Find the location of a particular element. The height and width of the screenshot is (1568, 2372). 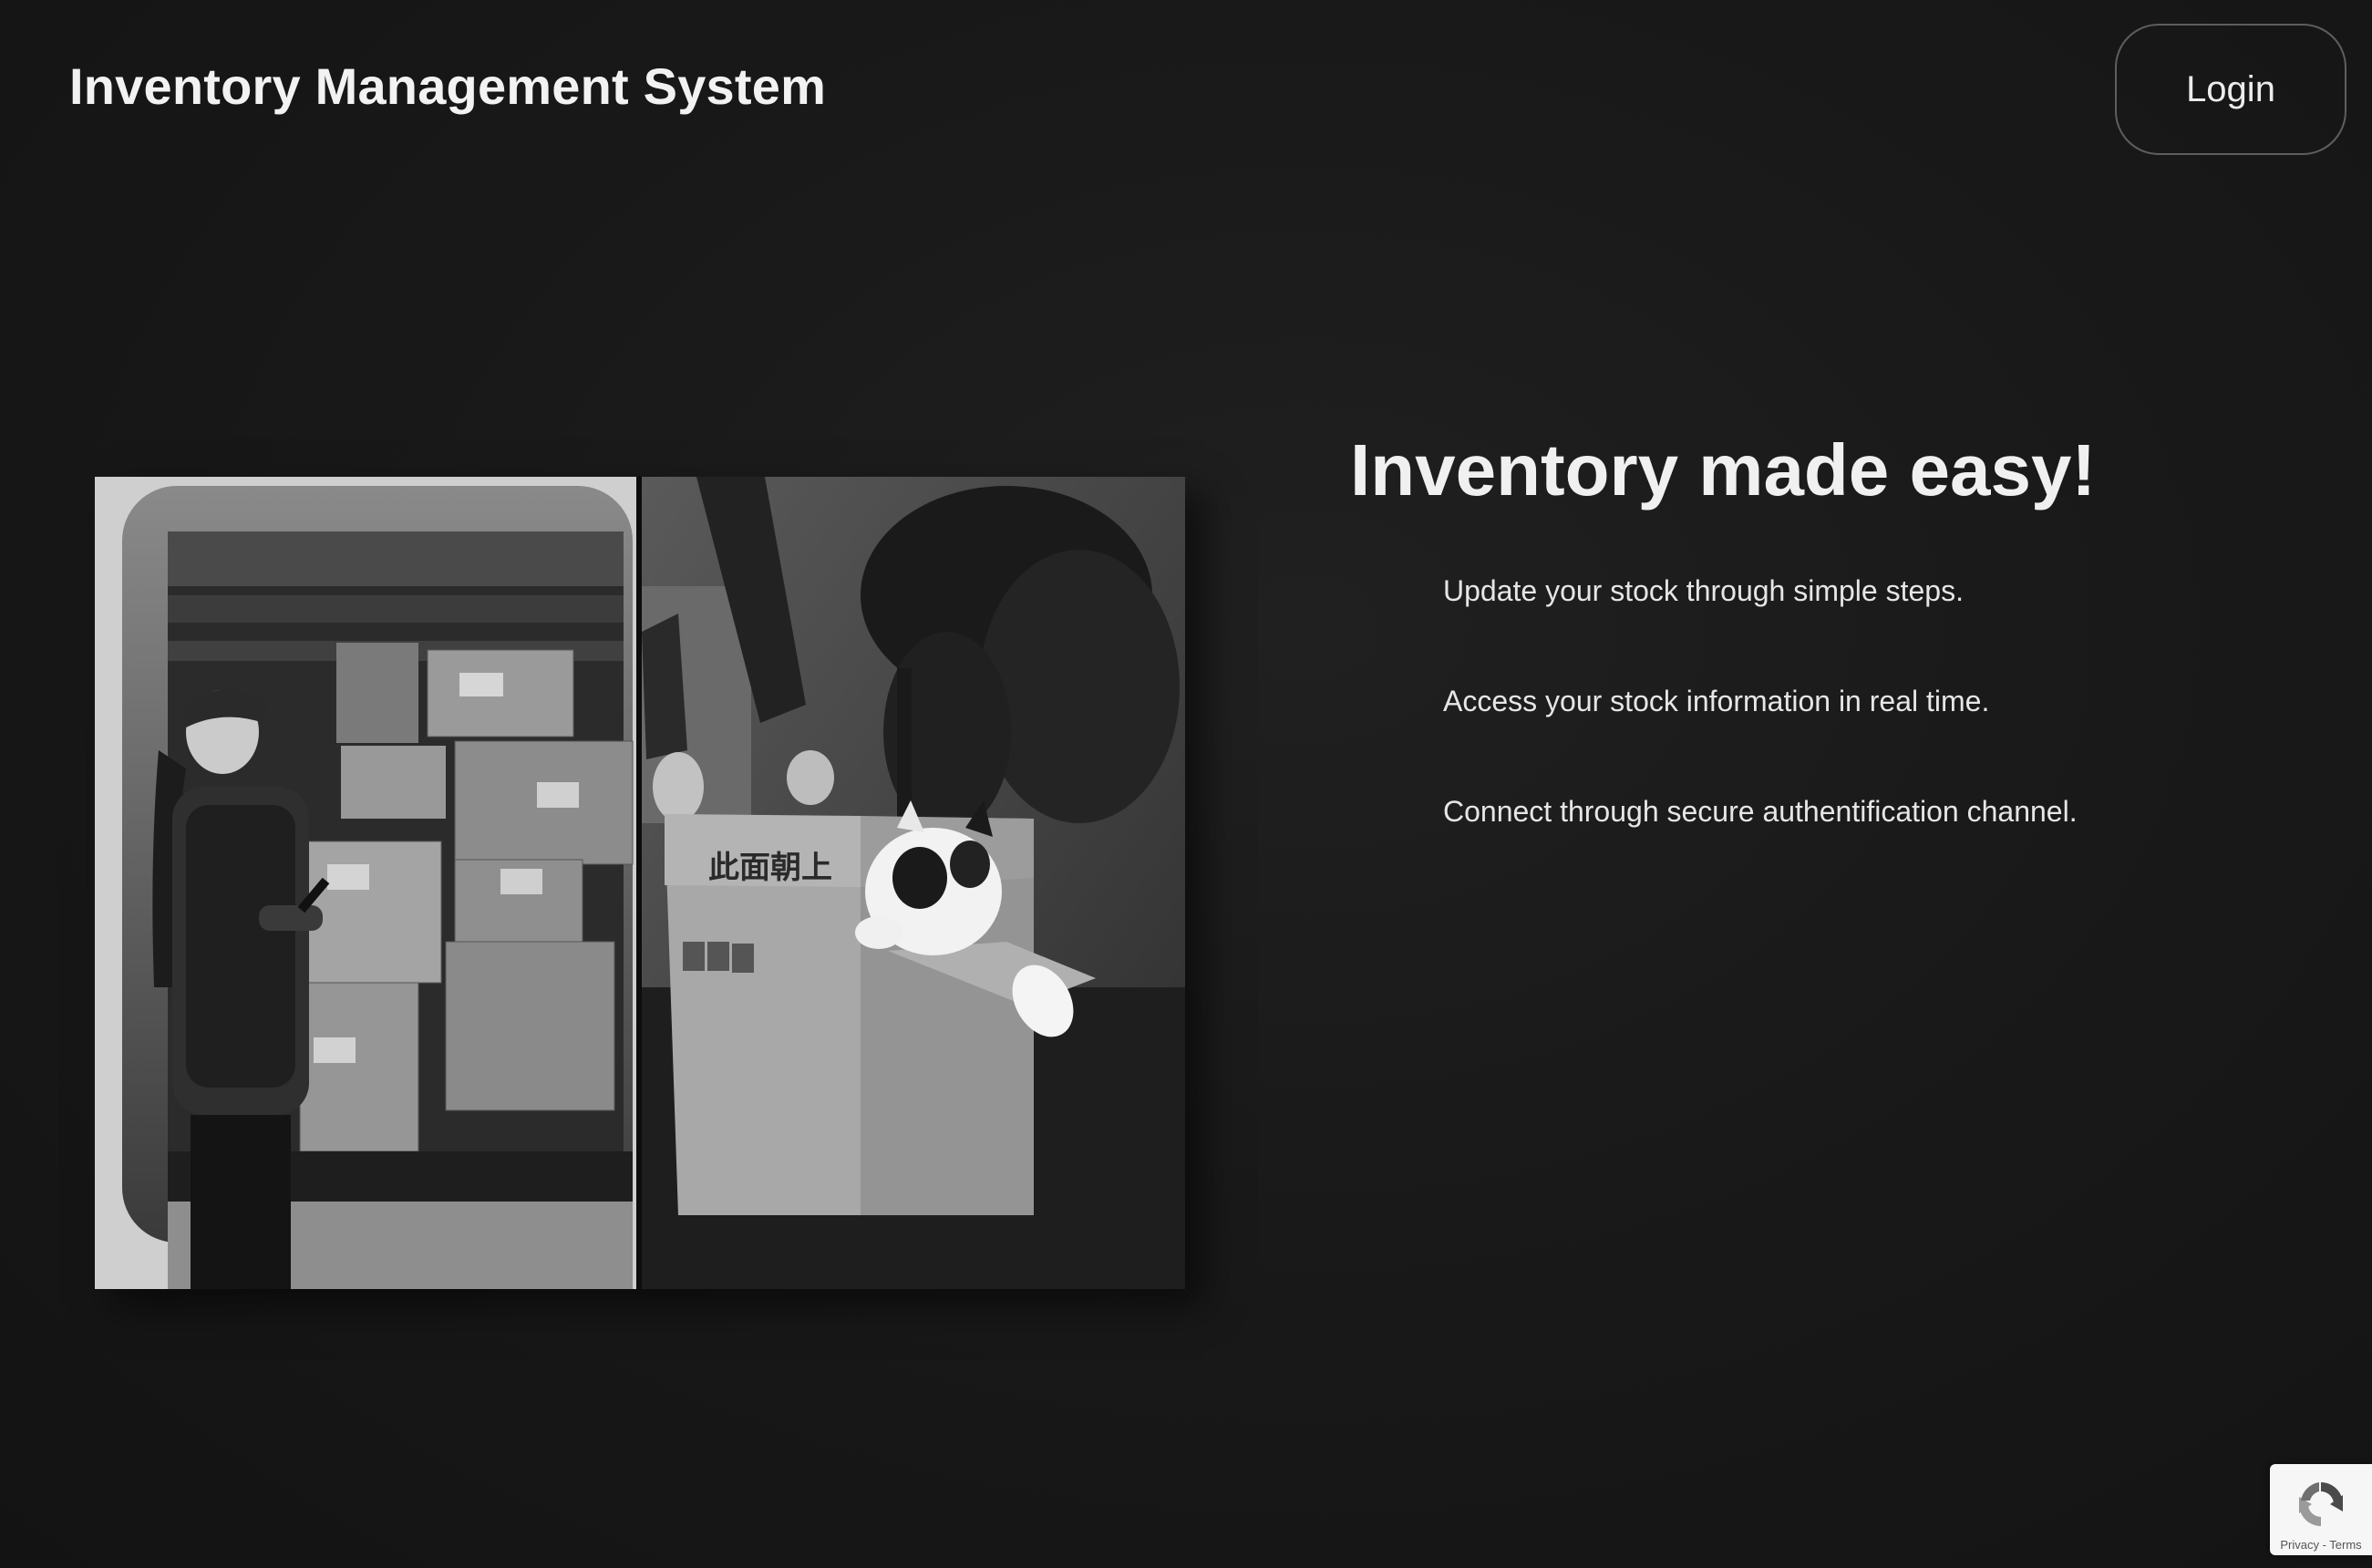

app-title: Inventory Management System is located at coordinates (448, 86).